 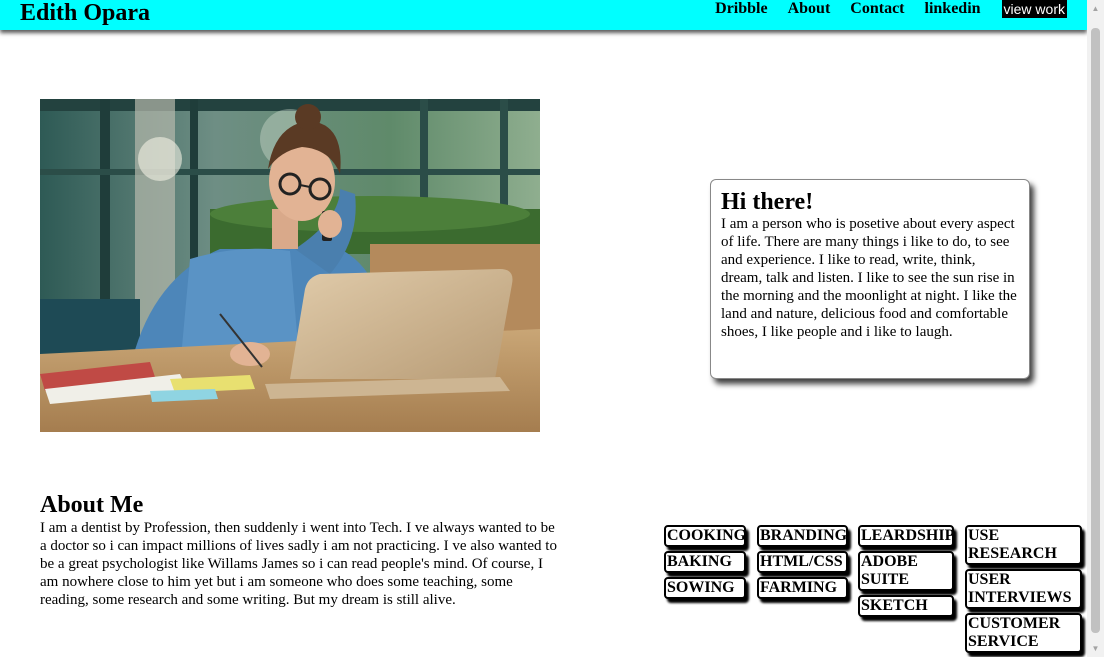 I want to click on skill-tag-sowing: SOWING, so click(x=705, y=588).